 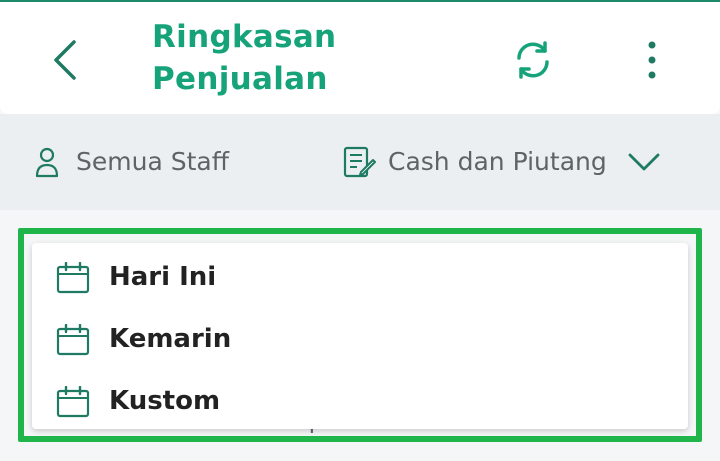 What do you see at coordinates (152, 161) in the screenshot?
I see `staff-filter-label: Semua Staff` at bounding box center [152, 161].